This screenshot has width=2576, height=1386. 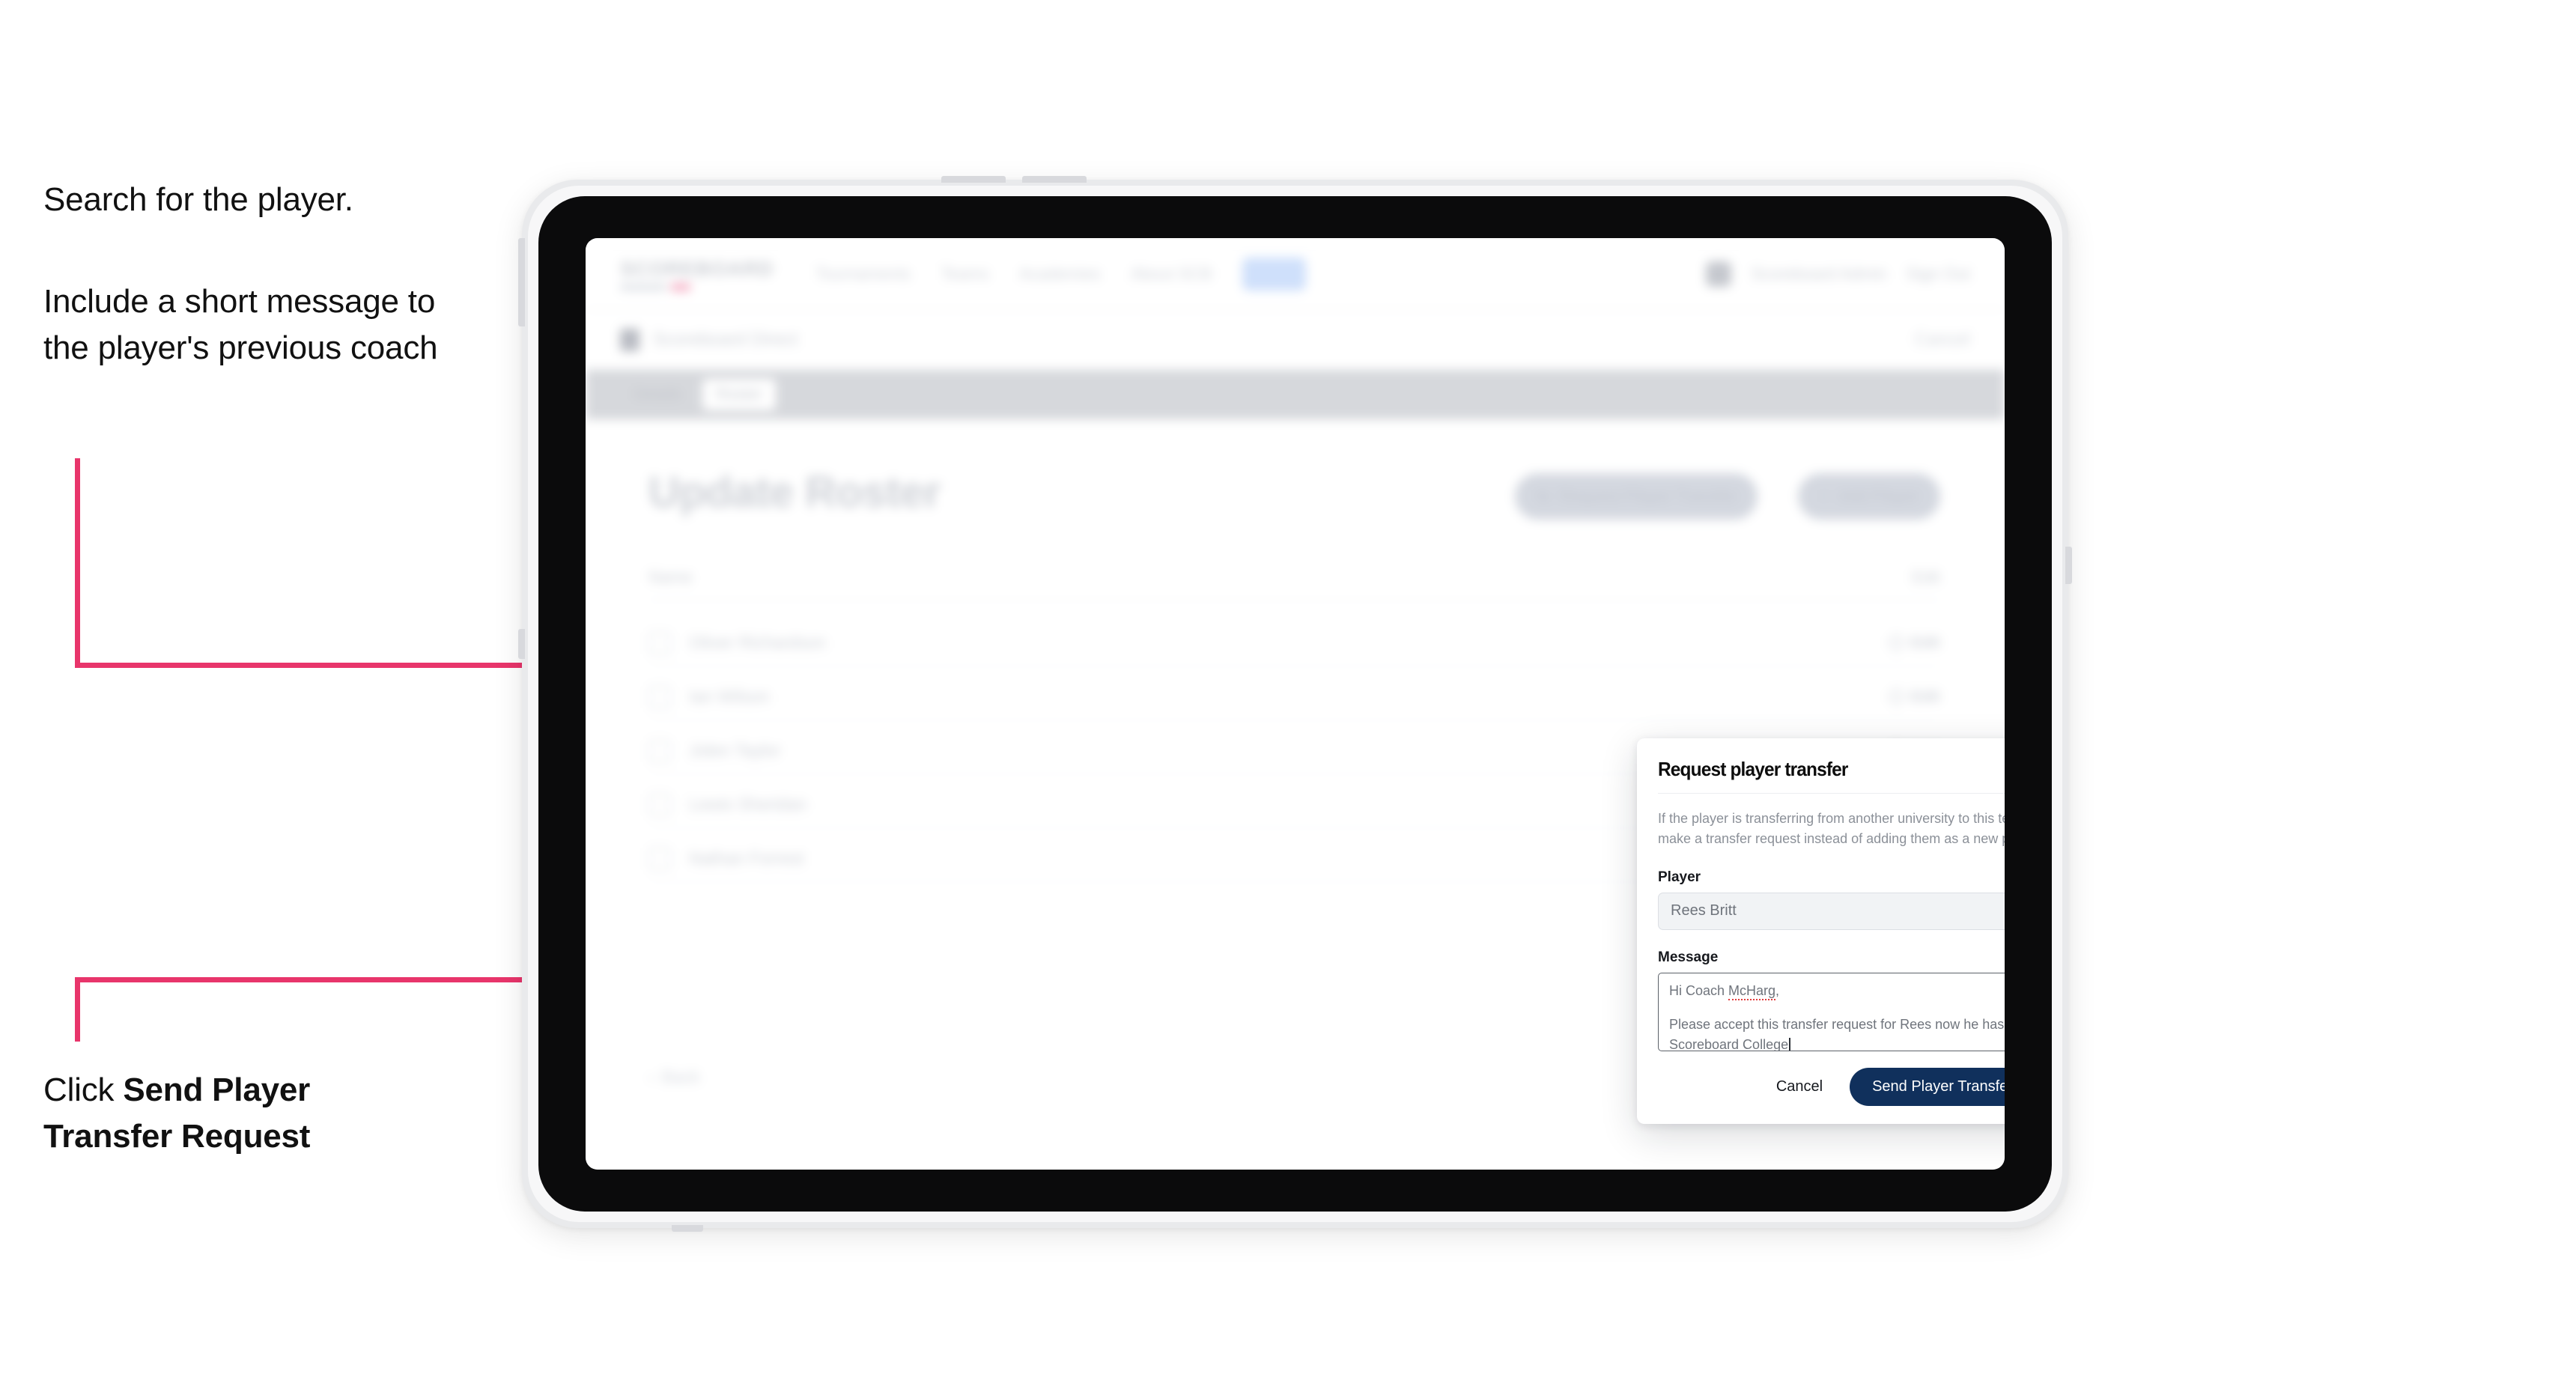 What do you see at coordinates (657, 394) in the screenshot?
I see `tab-details: Details` at bounding box center [657, 394].